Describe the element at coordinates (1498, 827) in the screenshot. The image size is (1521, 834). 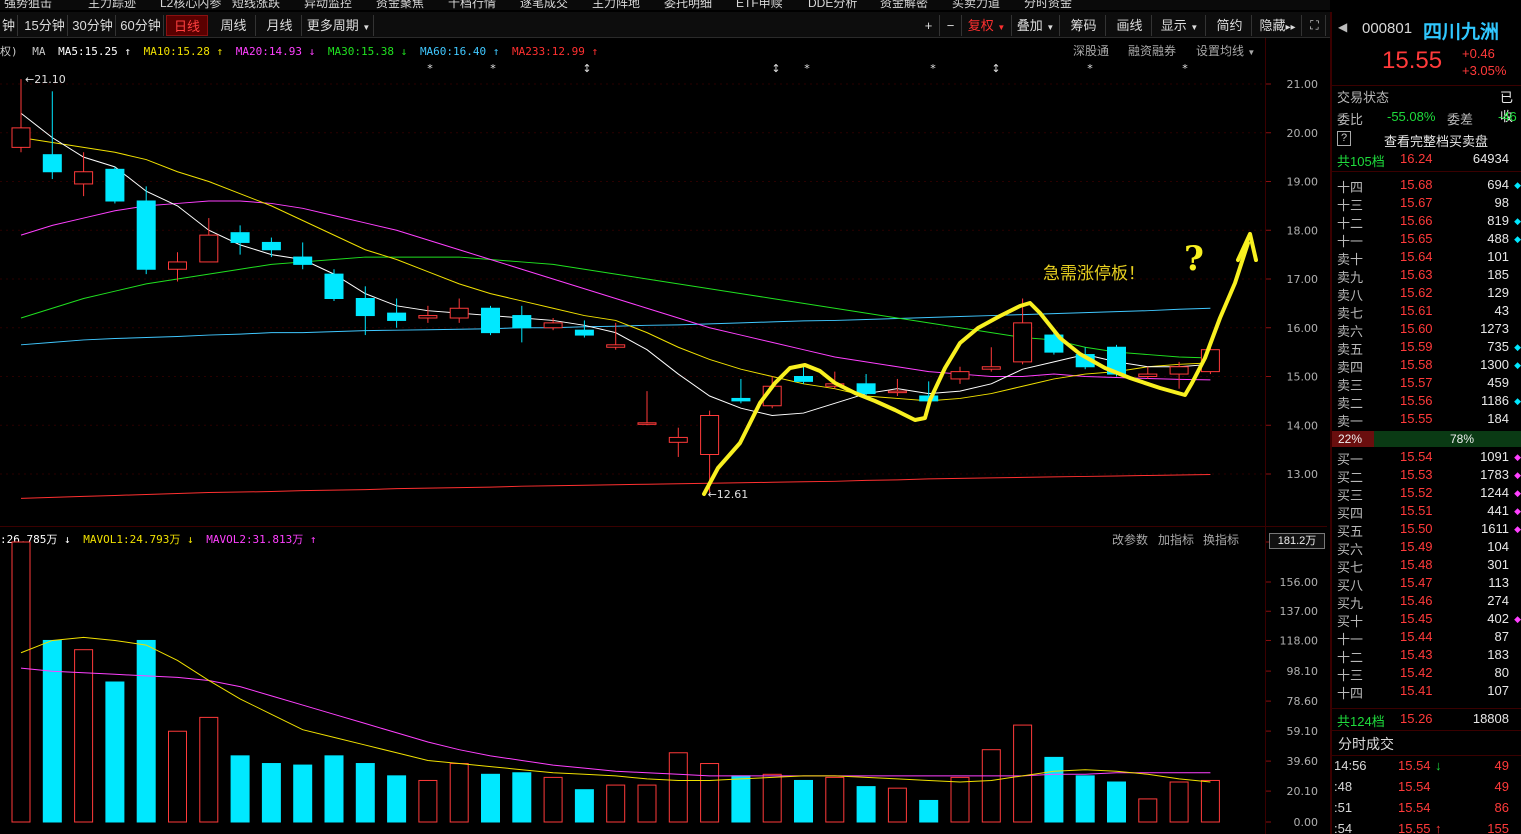
I see `tick-volume: 155` at that location.